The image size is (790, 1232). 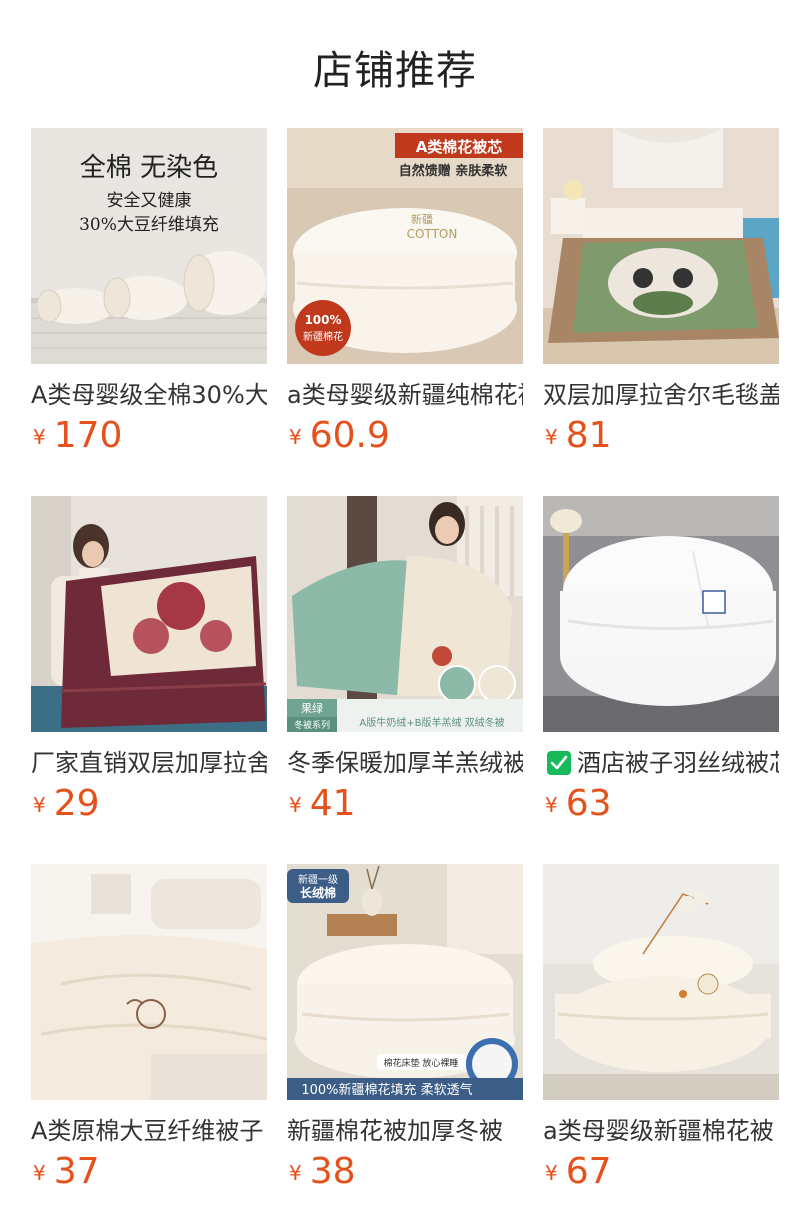 I want to click on image-text: COTTON, so click(x=432, y=234).